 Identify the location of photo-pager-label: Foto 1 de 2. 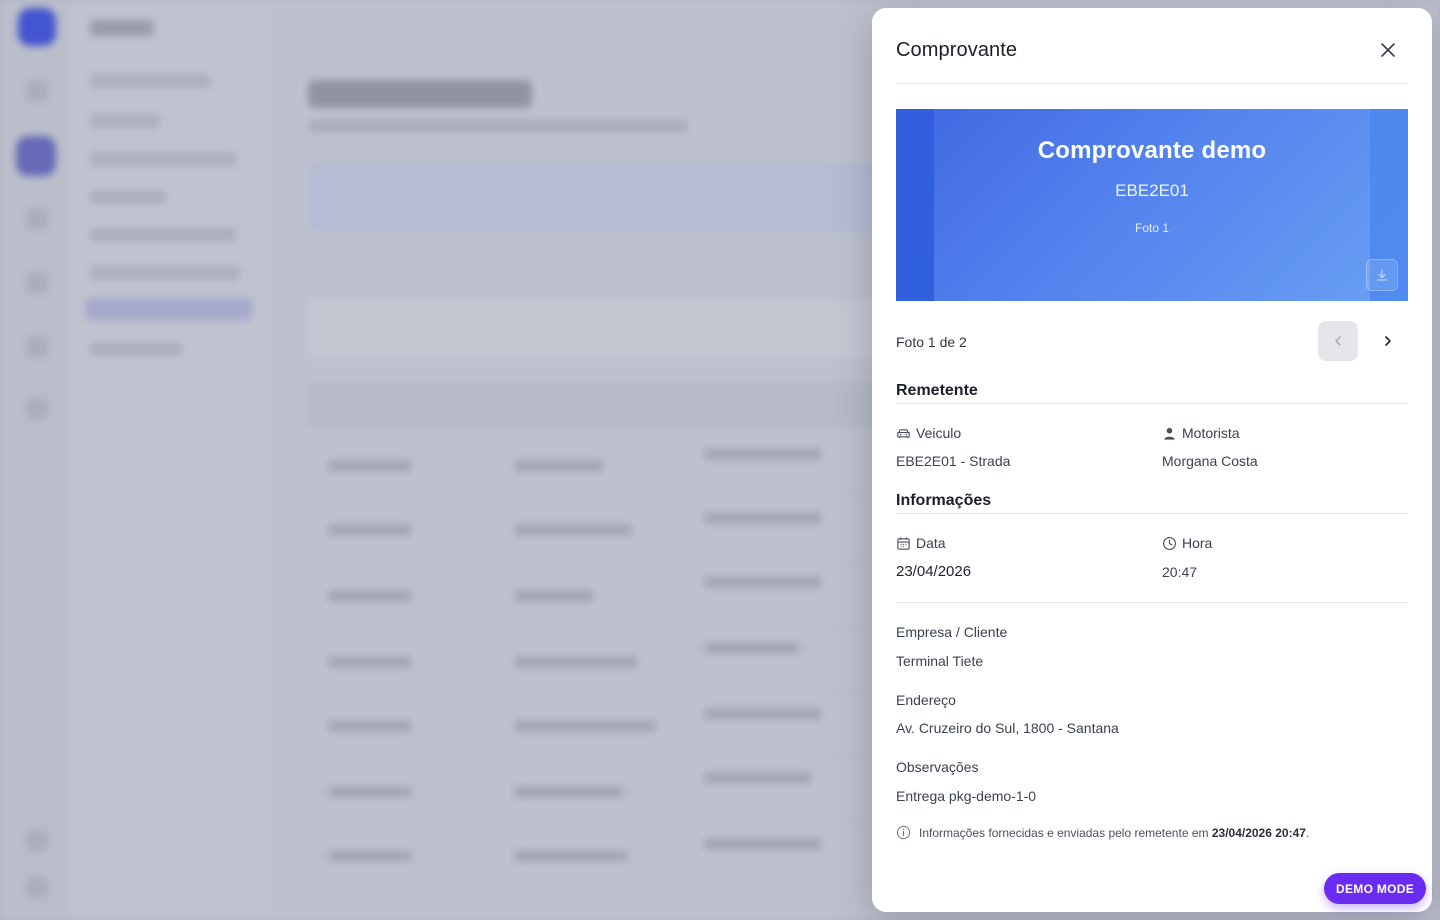
(931, 342).